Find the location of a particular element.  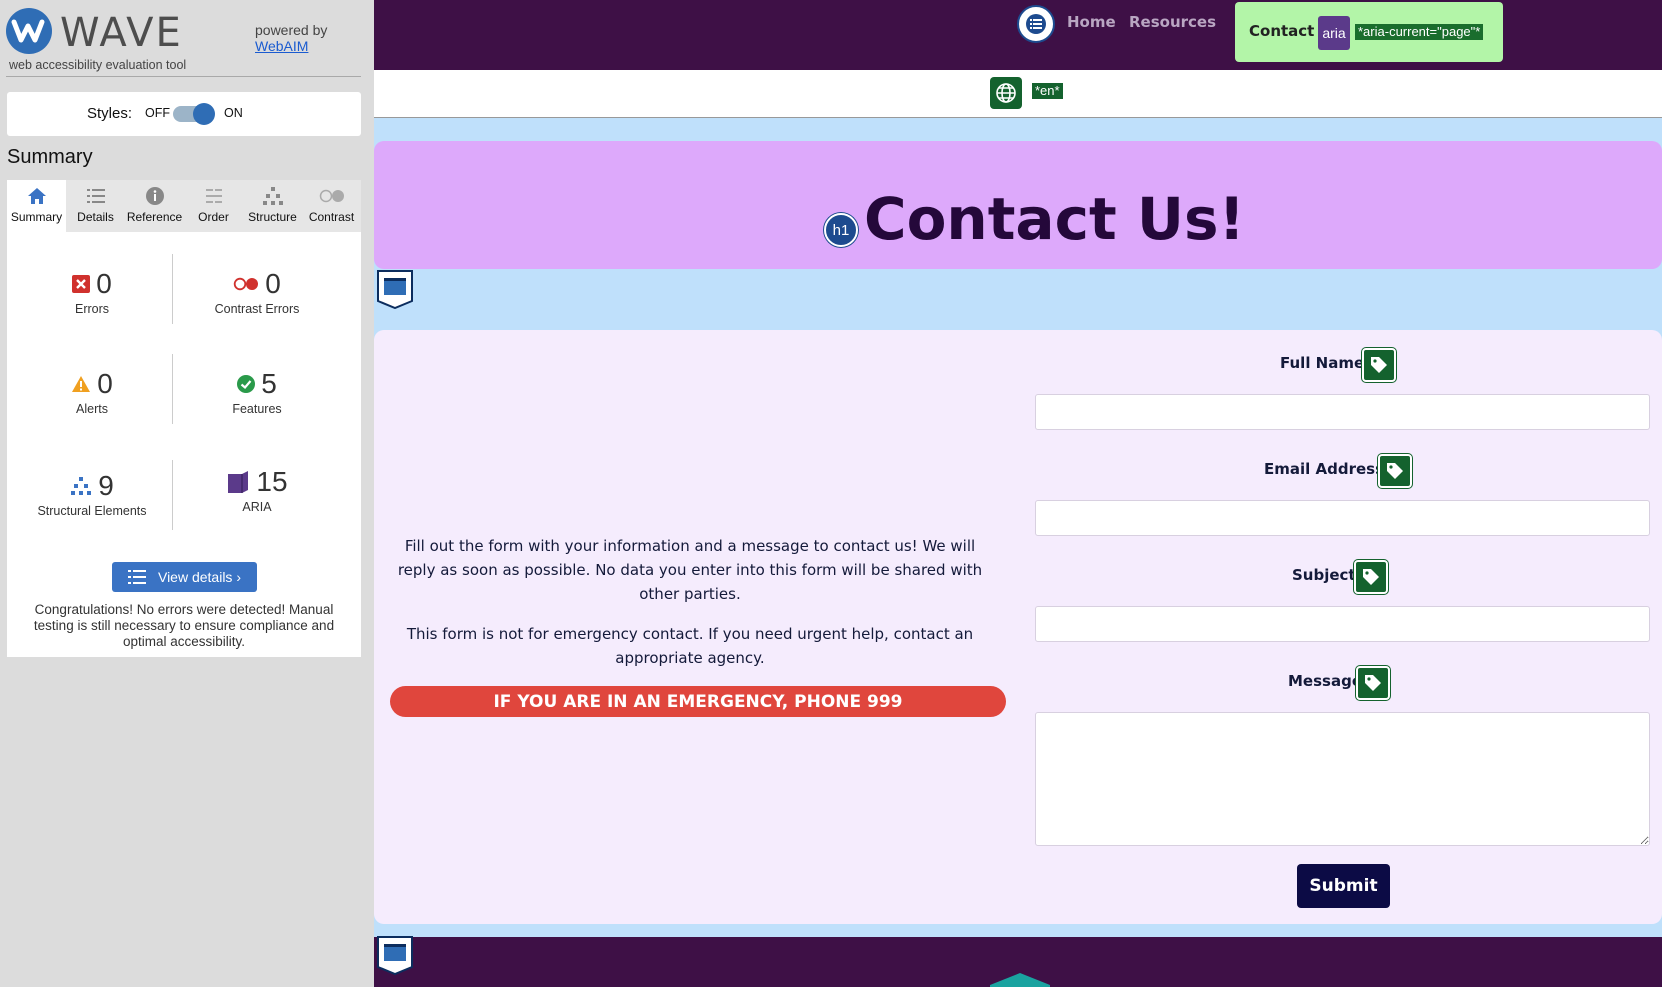

stat-structural: 9 Structural Elements is located at coordinates (92, 494).